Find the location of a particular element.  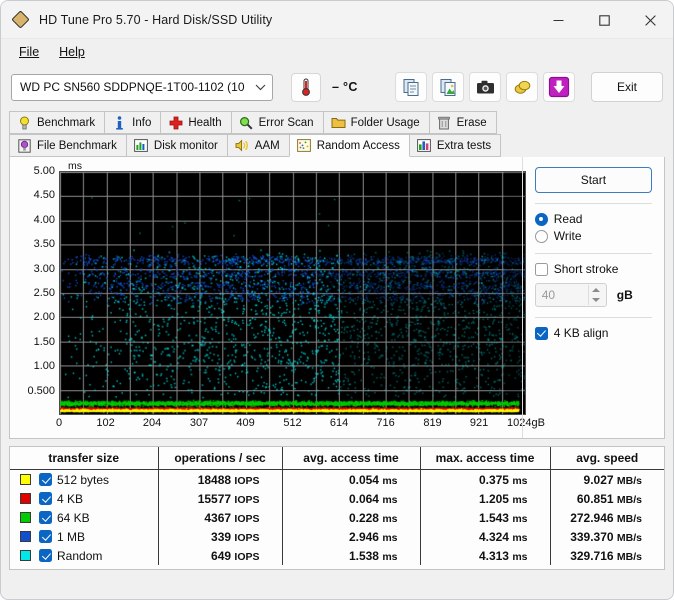

table-cell: 9.027 MB/s is located at coordinates (606, 479).